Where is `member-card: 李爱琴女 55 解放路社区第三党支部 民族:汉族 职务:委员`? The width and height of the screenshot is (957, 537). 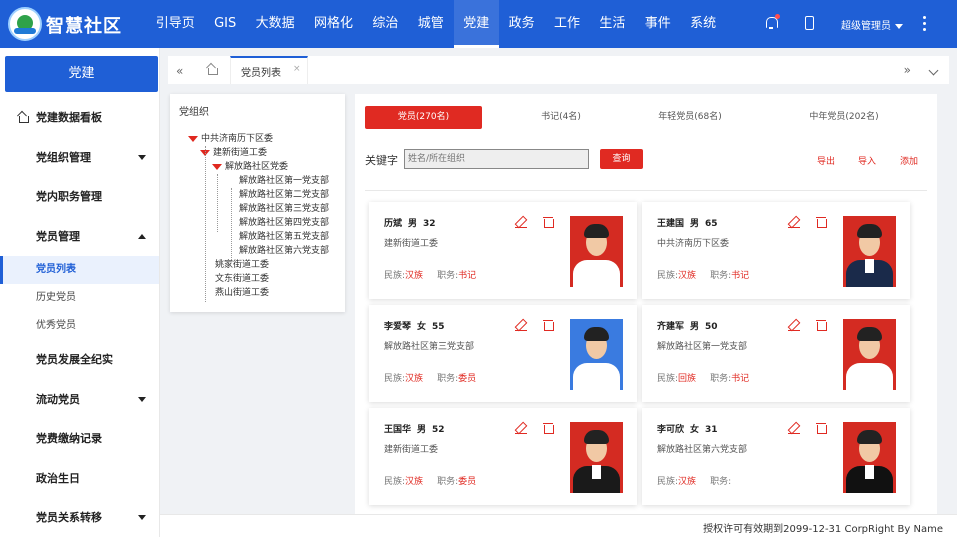
member-card: 李爱琴女 55 解放路社区第三党支部 民族:汉族 职务:委员 is located at coordinates (503, 353).